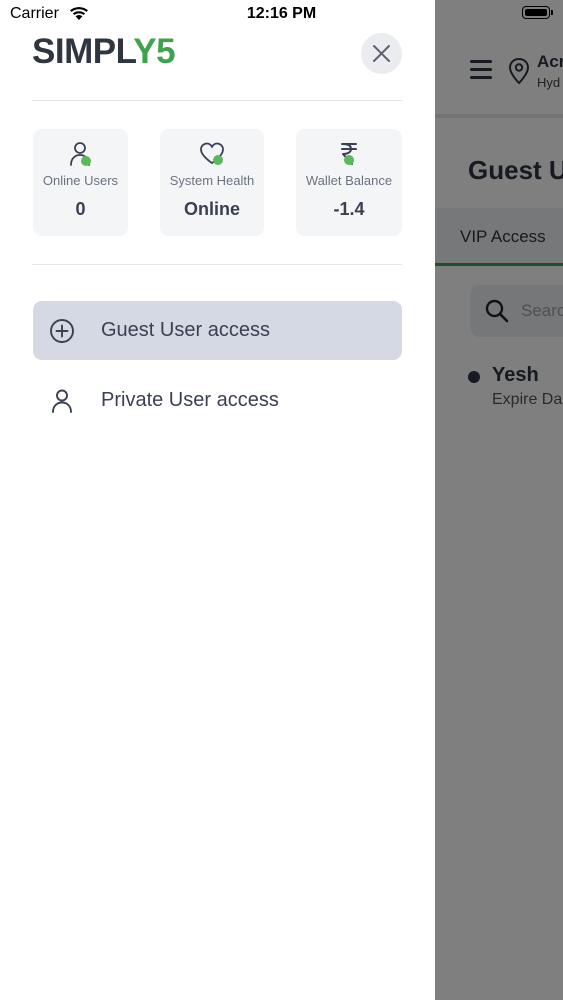  I want to click on close-icon, so click(381, 53).